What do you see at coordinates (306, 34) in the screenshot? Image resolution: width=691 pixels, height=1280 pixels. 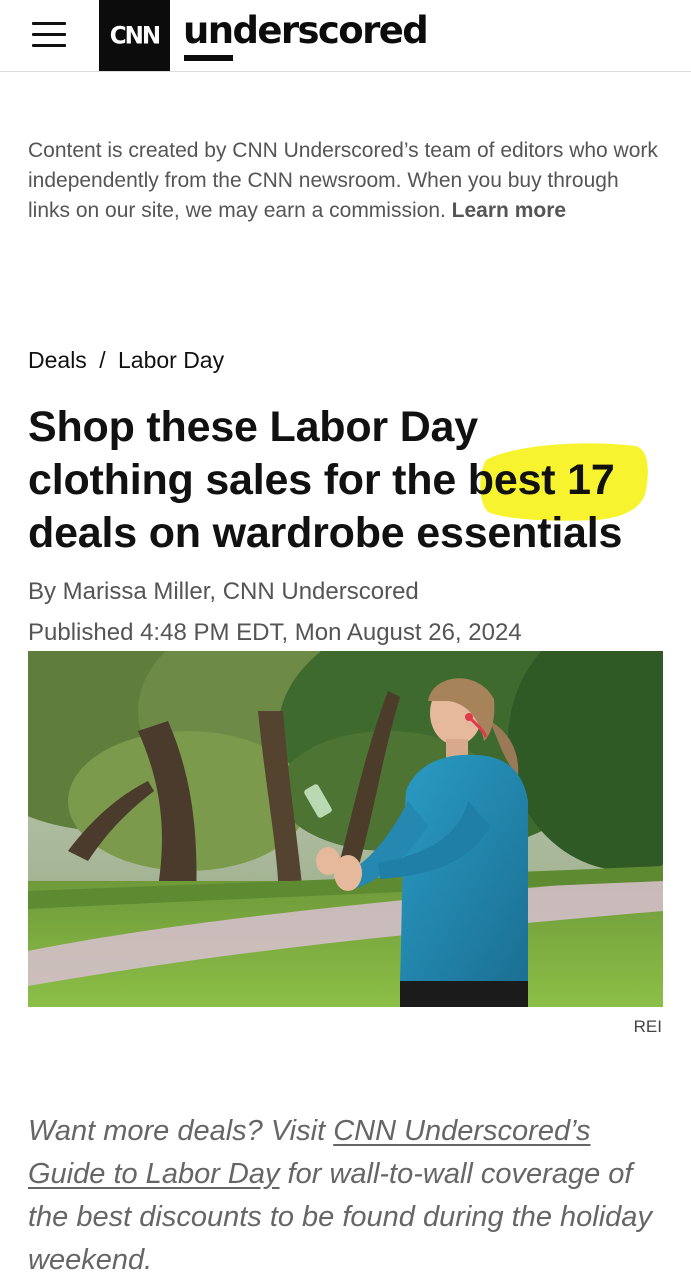 I see `underscored-brand: underscored` at bounding box center [306, 34].